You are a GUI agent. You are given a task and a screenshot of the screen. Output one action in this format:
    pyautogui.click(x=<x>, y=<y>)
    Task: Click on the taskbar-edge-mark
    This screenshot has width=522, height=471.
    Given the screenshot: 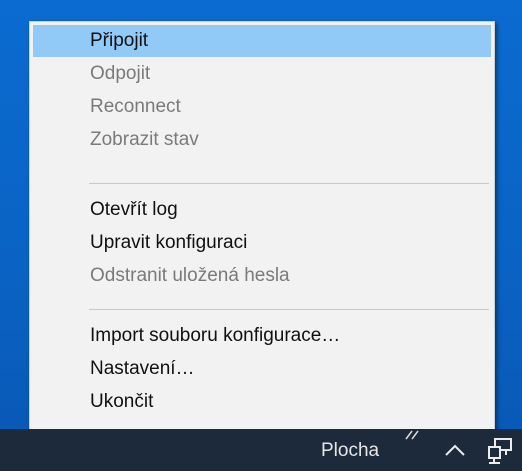 What is the action you would take?
    pyautogui.click(x=412, y=435)
    